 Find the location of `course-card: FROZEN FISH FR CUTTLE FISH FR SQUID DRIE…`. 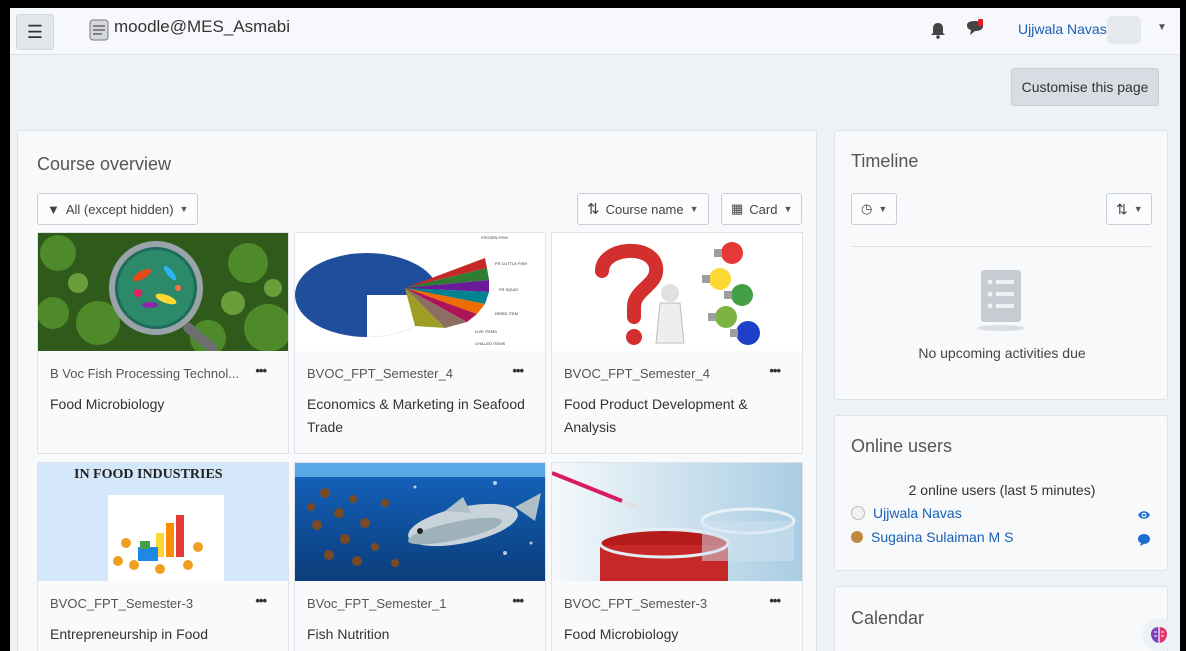

course-card: FROZEN FISH FR CUTTLE FISH FR SQUID DRIE… is located at coordinates (420, 343).